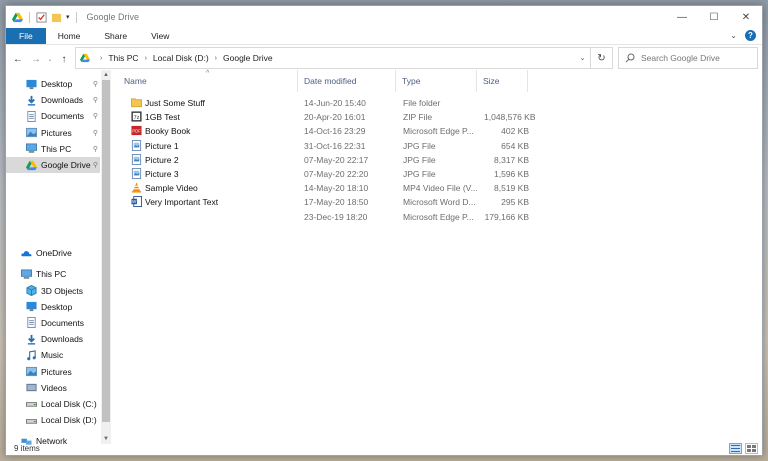 The height and width of the screenshot is (461, 768). What do you see at coordinates (53, 420) in the screenshot?
I see `sidebar-item-local-disk-d: Local Disk (D:)` at bounding box center [53, 420].